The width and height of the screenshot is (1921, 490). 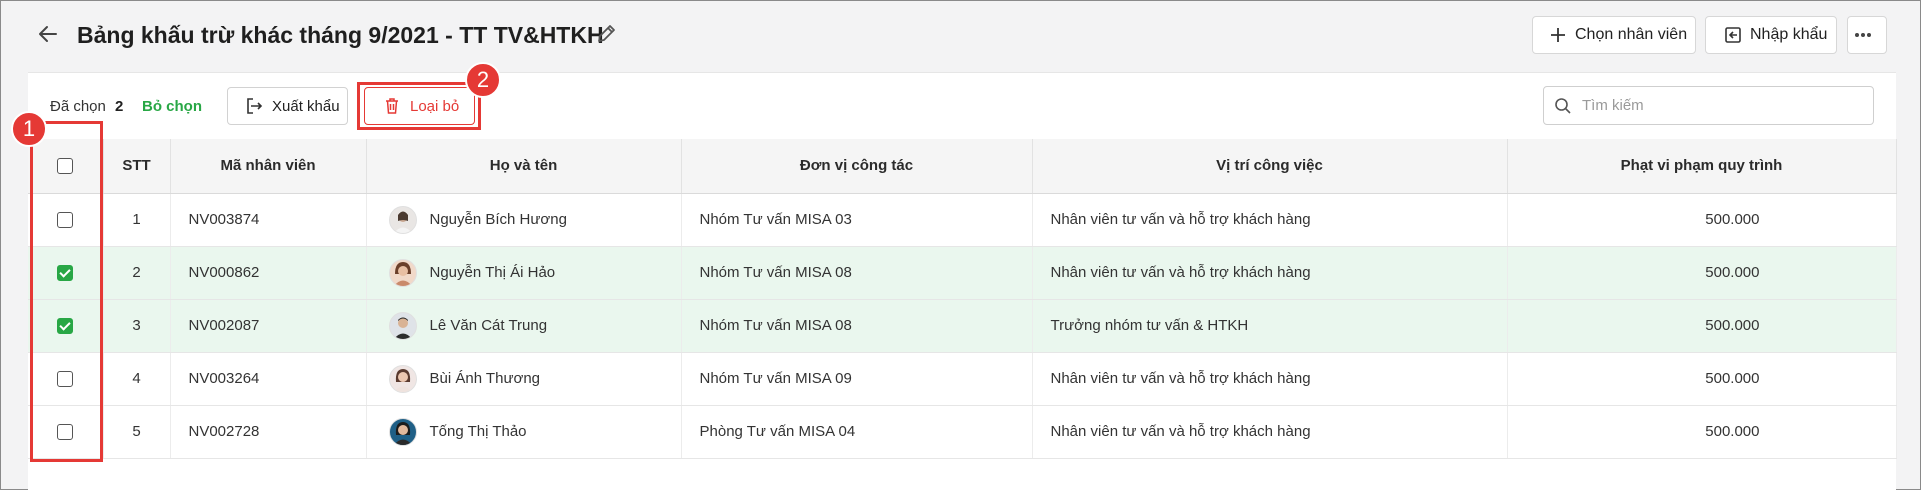 What do you see at coordinates (1789, 34) in the screenshot?
I see `import-label: Nhập khẩu` at bounding box center [1789, 34].